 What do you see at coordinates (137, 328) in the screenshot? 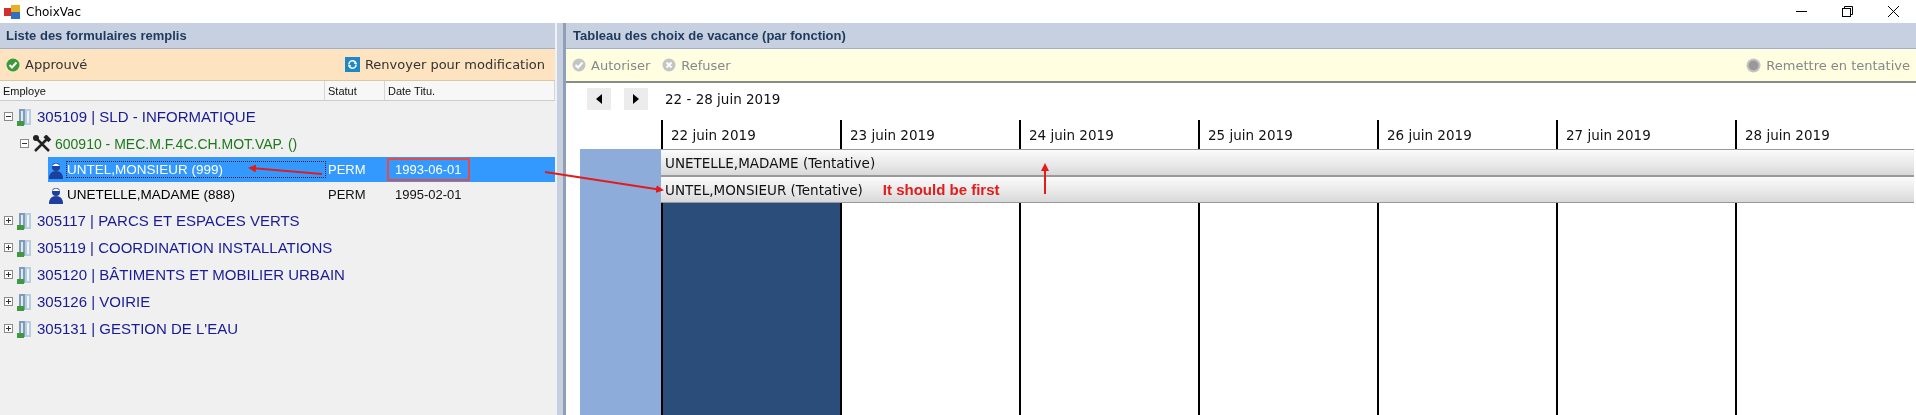
I see `tree-item: 305131 | GESTION DE L'EAU` at bounding box center [137, 328].